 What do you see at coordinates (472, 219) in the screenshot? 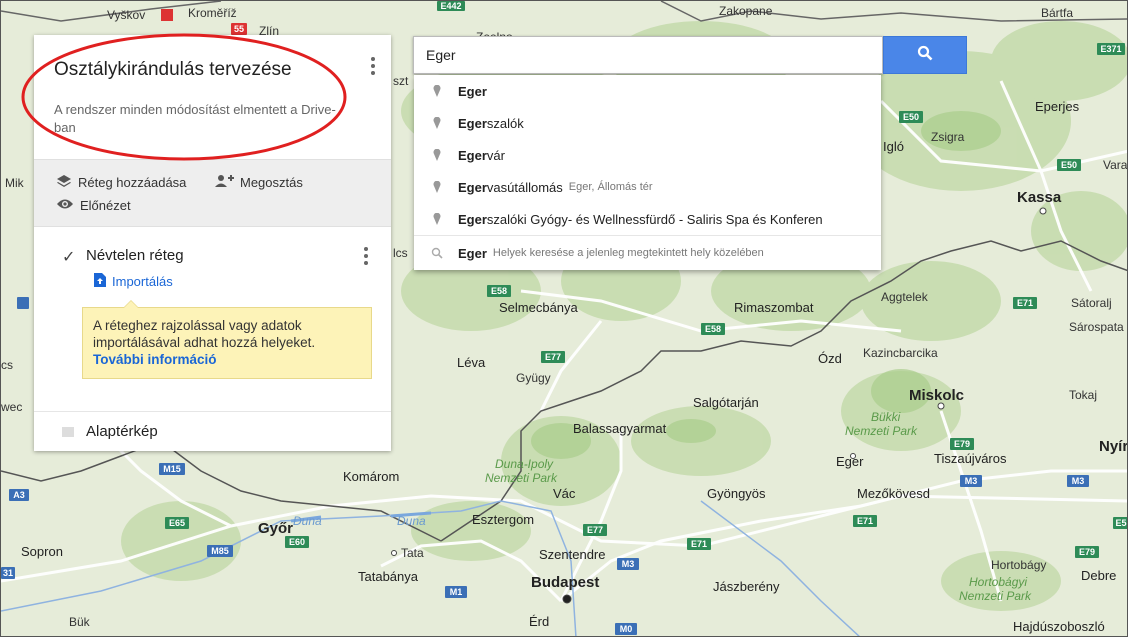
I see `suggestion-match: Eger` at bounding box center [472, 219].